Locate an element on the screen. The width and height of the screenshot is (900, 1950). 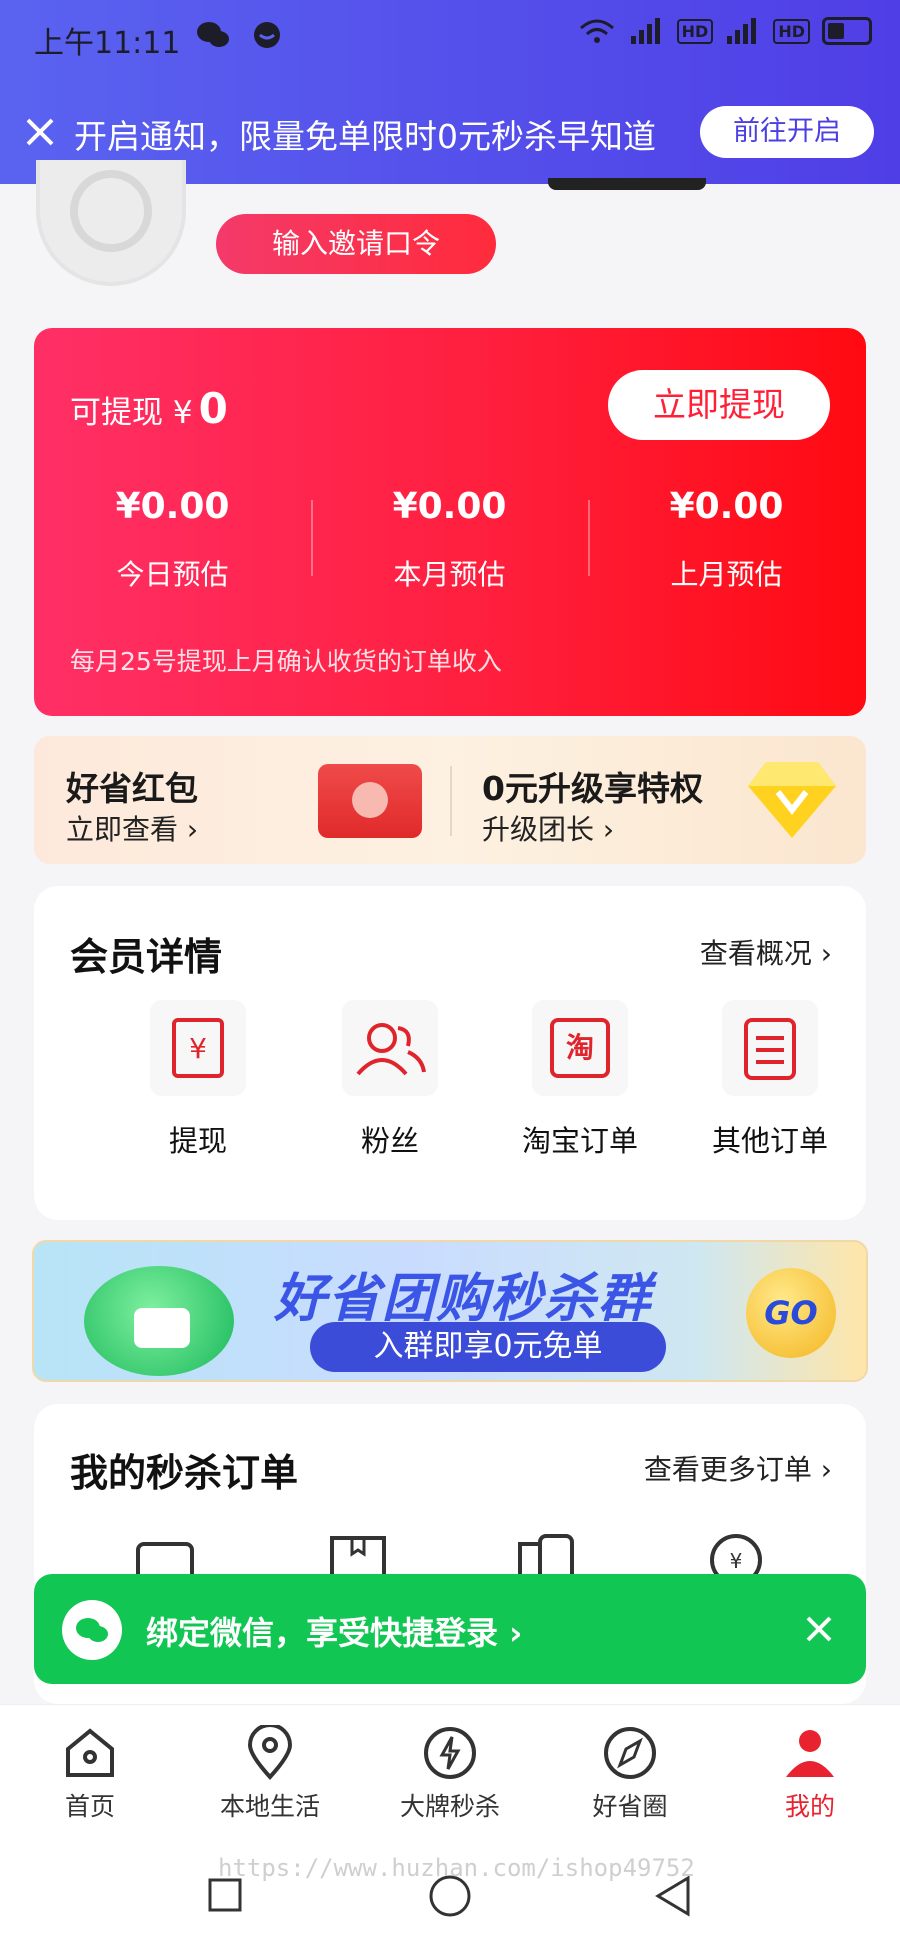
hd-badge-1: HD is located at coordinates (695, 31).